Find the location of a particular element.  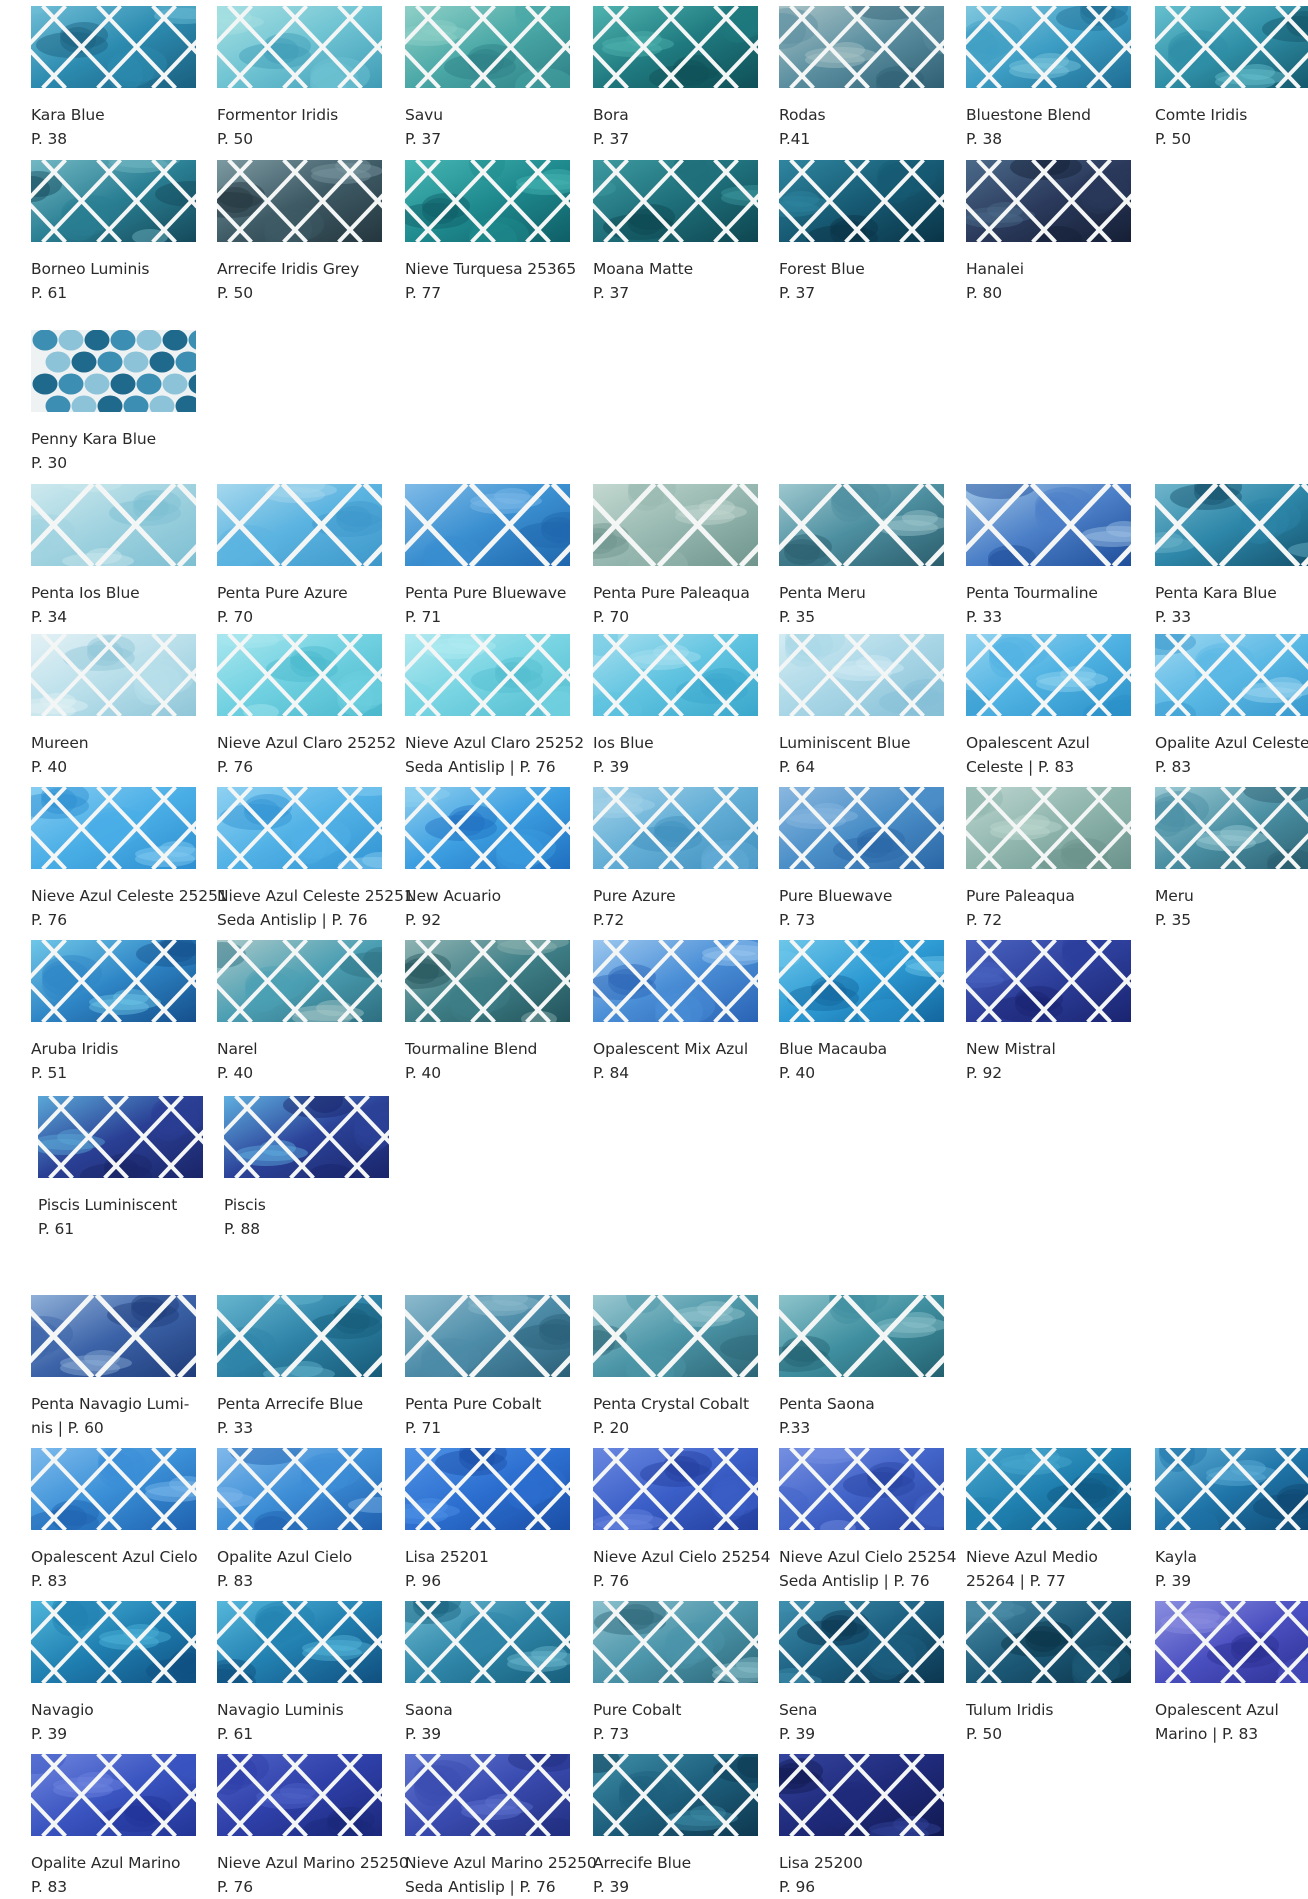

tile-card: Forest Blue P. 37 is located at coordinates (861, 232).